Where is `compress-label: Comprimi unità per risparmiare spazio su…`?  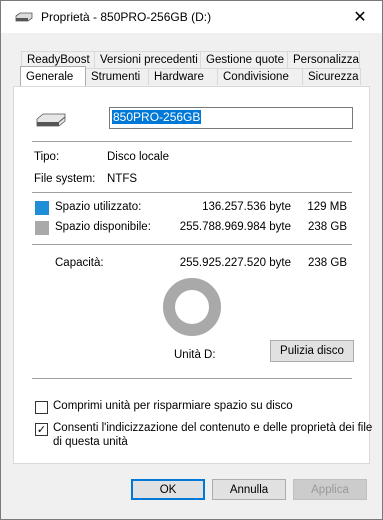
compress-label: Comprimi unità per risparmiare spazio su… is located at coordinates (173, 406).